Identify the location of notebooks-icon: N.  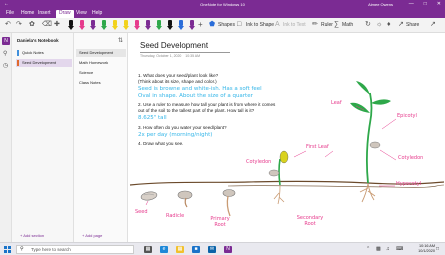
(6, 41).